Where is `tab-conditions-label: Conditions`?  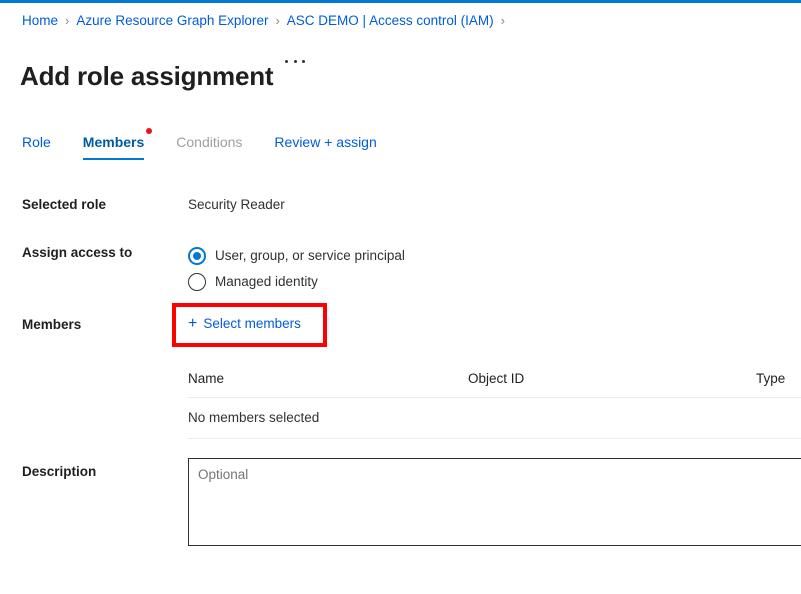 tab-conditions-label: Conditions is located at coordinates (209, 142).